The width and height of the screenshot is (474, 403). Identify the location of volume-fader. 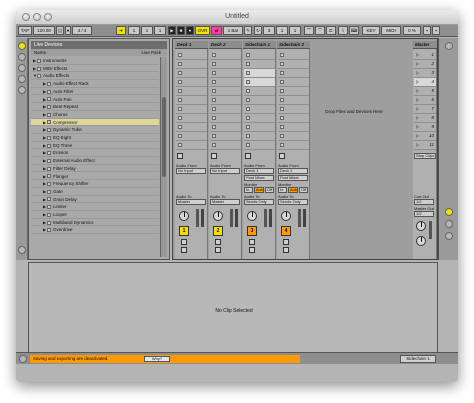
(197, 218).